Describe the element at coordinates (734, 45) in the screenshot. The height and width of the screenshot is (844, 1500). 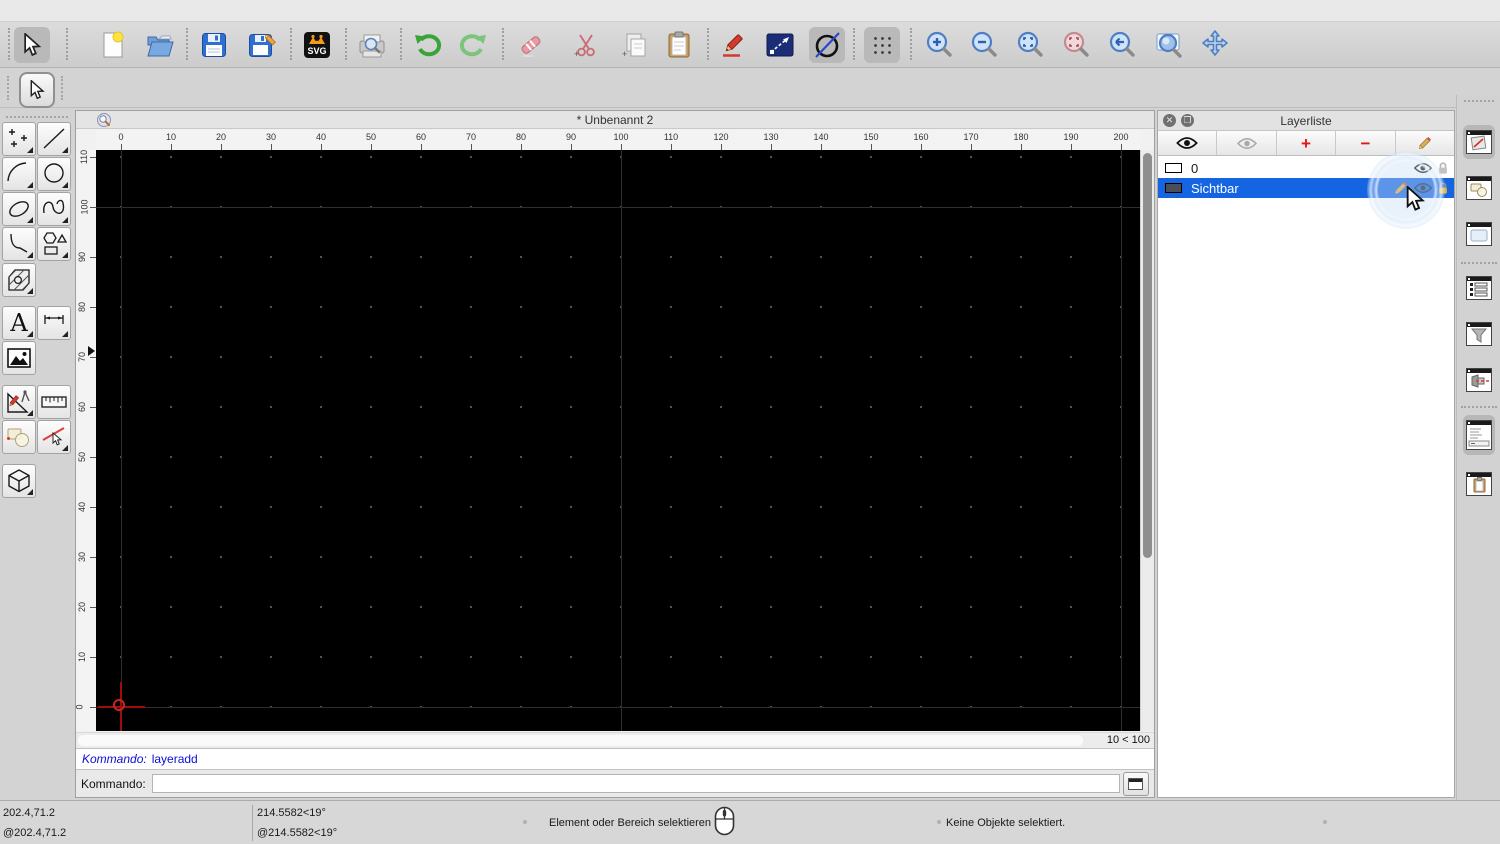
I see `draw-pencil-button` at that location.